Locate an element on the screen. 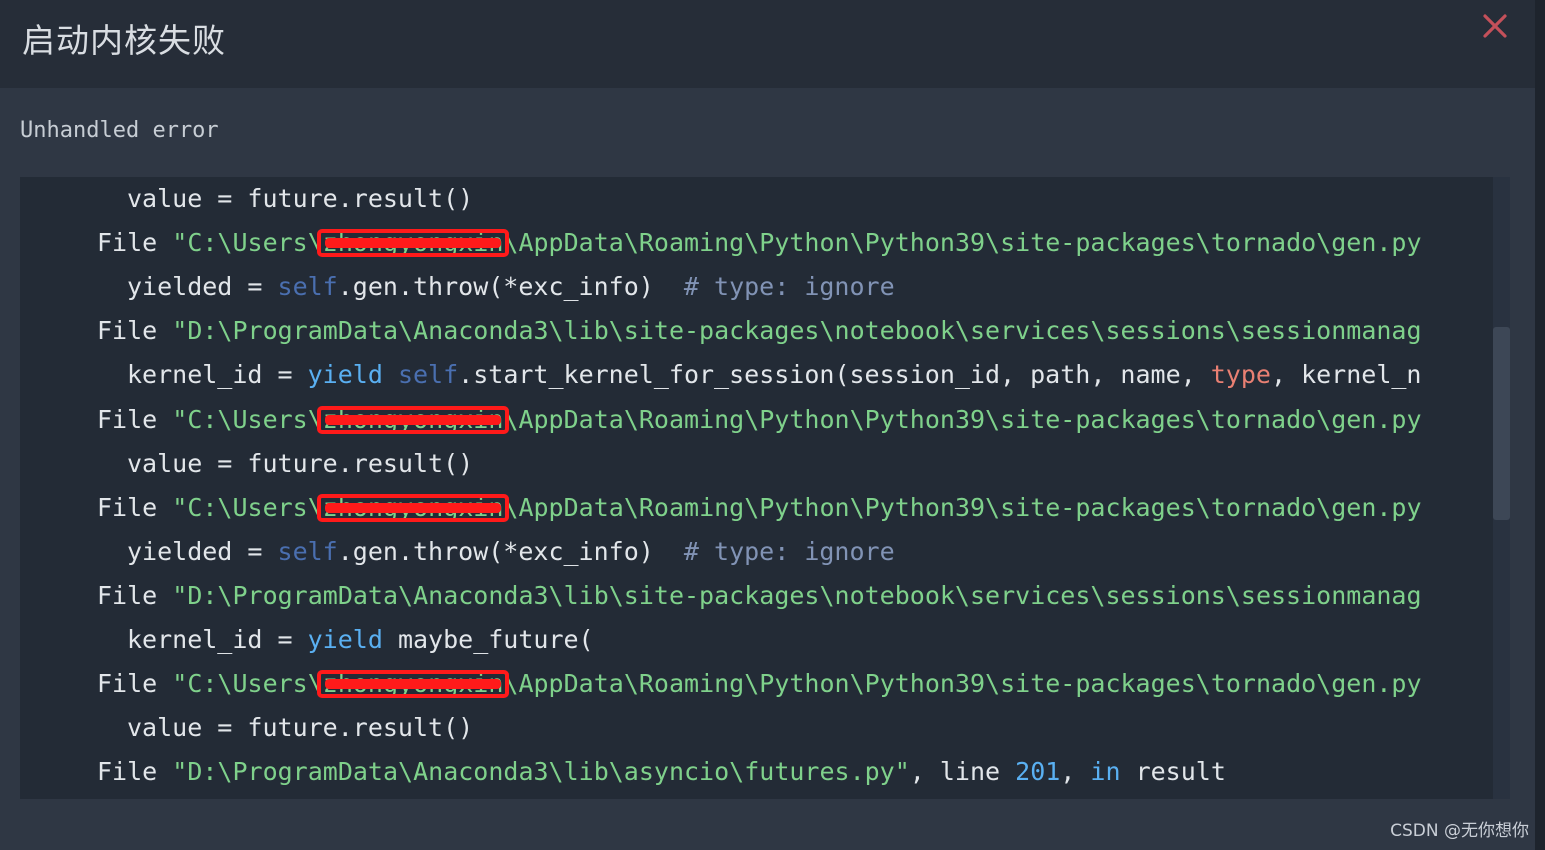  traceback-token: , kernel_n is located at coordinates (1346, 375).